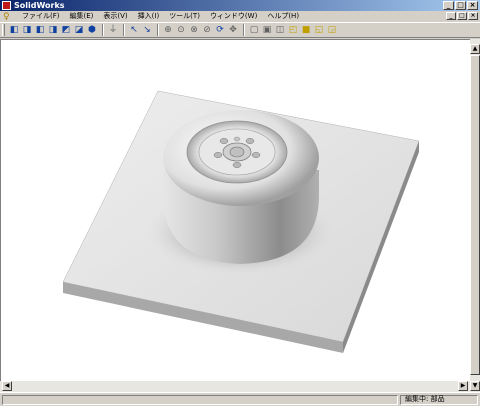  What do you see at coordinates (319, 30) in the screenshot?
I see `perspective-icon: ◱` at bounding box center [319, 30].